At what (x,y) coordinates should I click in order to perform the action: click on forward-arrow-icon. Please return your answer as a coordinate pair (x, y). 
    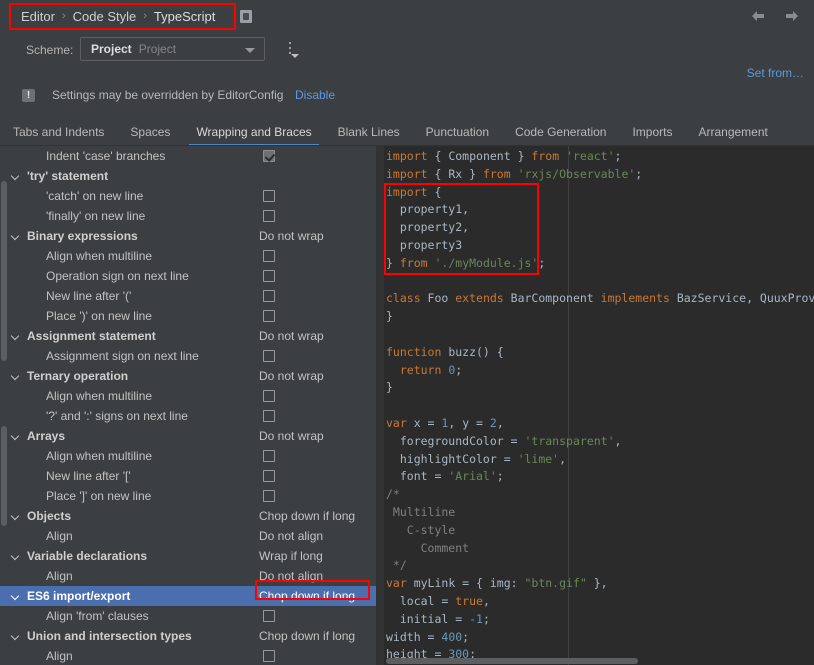
    Looking at the image, I should click on (792, 16).